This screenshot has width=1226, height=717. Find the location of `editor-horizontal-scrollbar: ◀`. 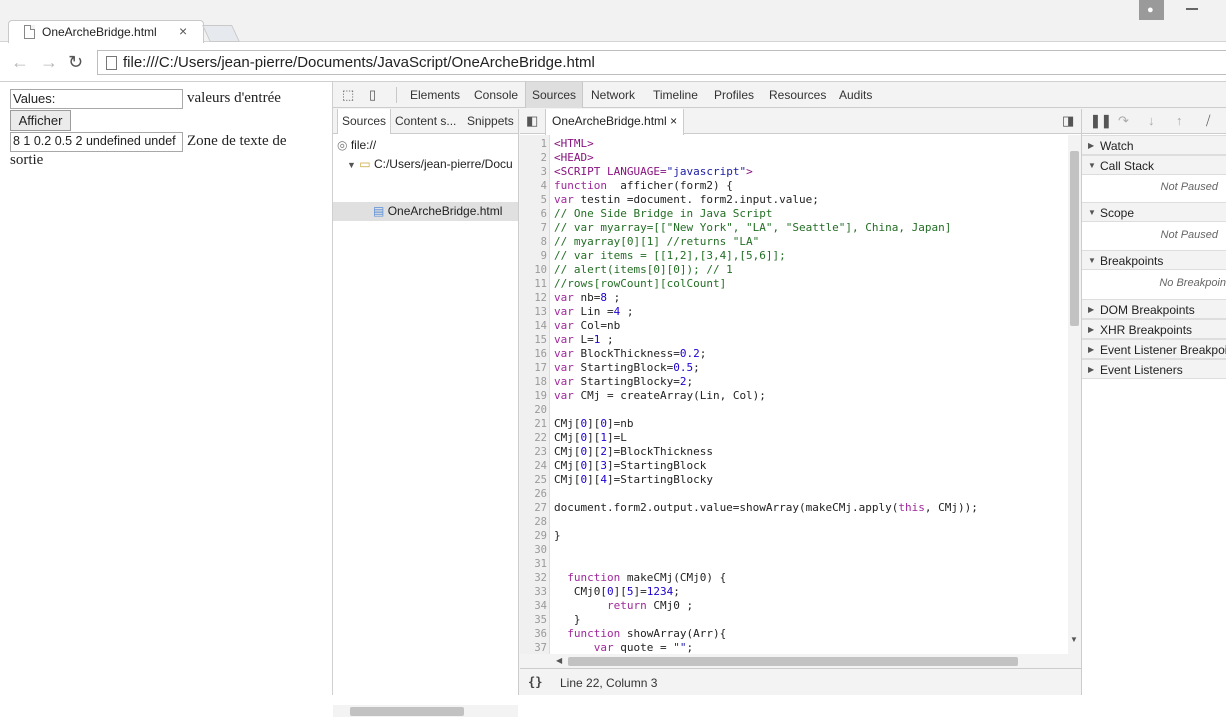

editor-horizontal-scrollbar: ◀ is located at coordinates (800, 661).